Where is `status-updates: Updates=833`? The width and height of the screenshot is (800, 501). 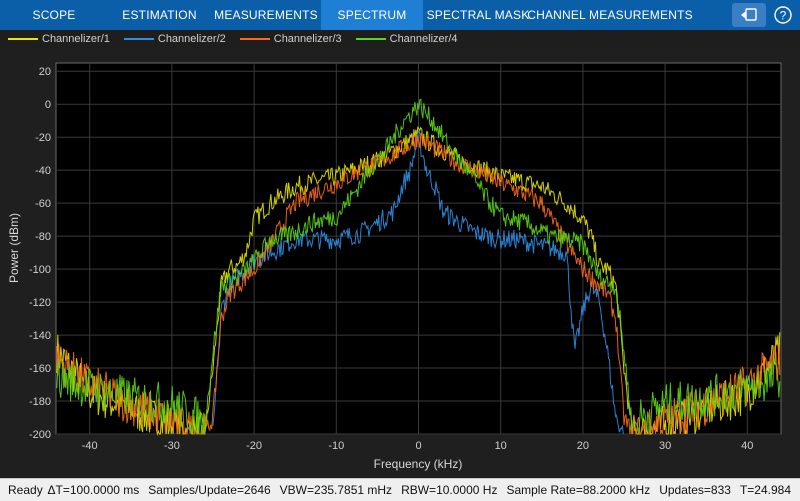 status-updates: Updates=833 is located at coordinates (695, 490).